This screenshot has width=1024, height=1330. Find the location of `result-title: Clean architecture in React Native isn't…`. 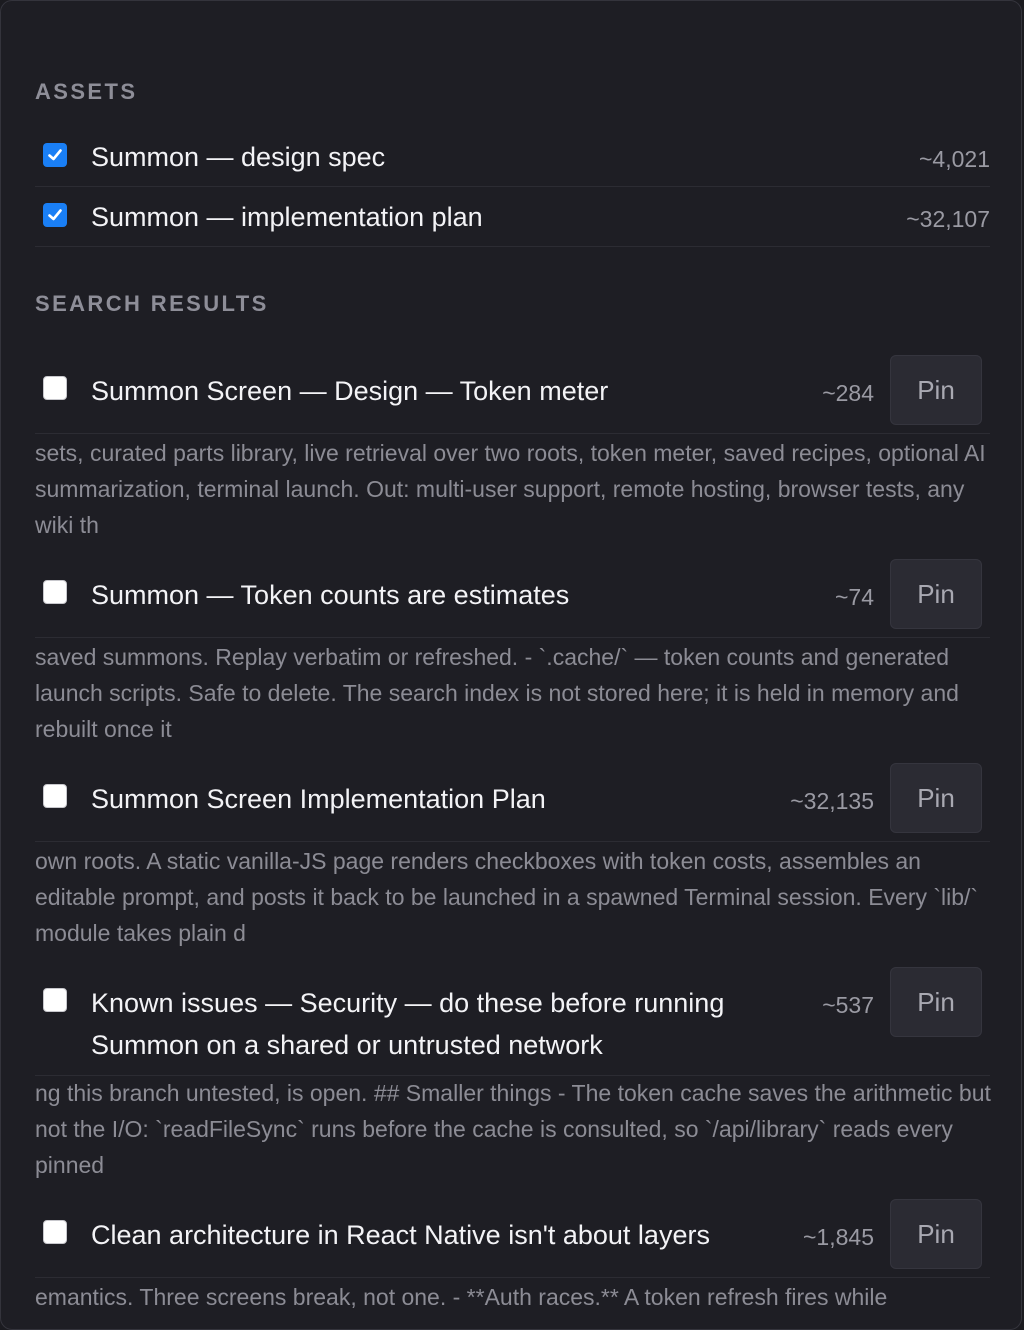

result-title: Clean architecture in React Native isn't… is located at coordinates (400, 1235).